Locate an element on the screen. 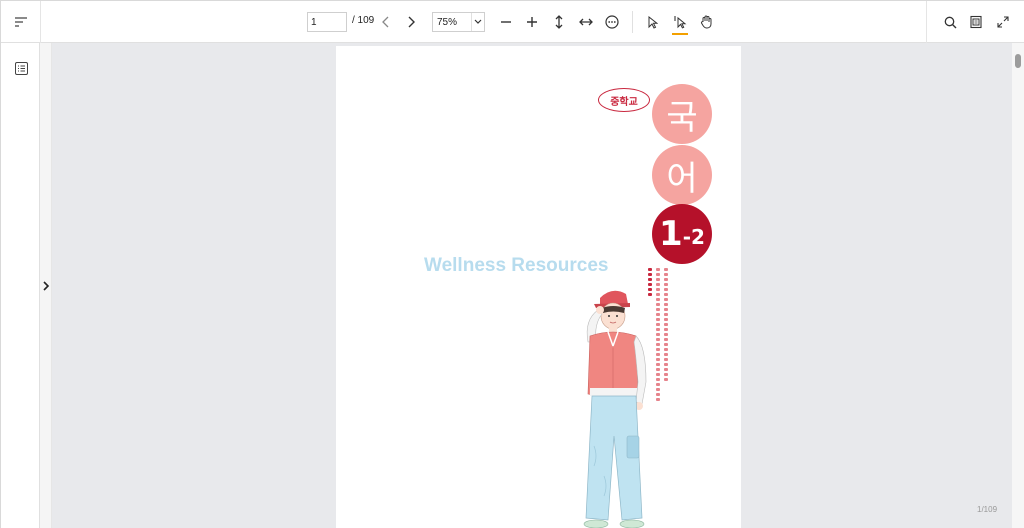 The image size is (1024, 528). chevron-left-icon is located at coordinates (385, 22).